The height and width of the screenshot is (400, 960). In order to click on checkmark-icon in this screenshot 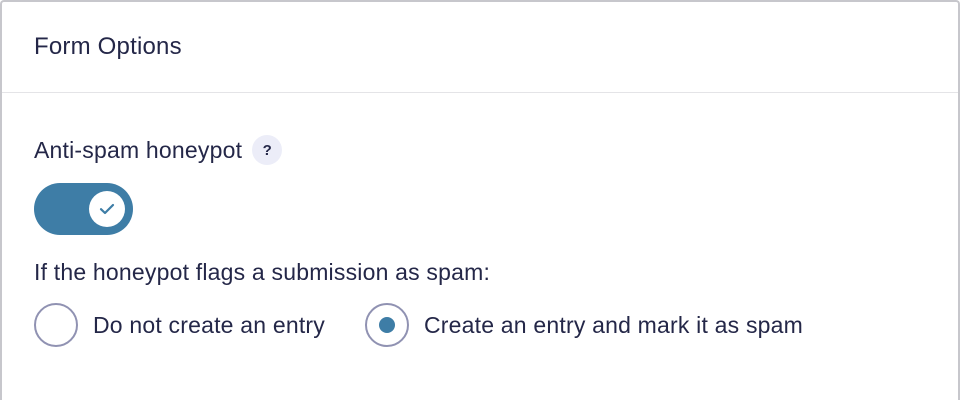, I will do `click(107, 209)`.